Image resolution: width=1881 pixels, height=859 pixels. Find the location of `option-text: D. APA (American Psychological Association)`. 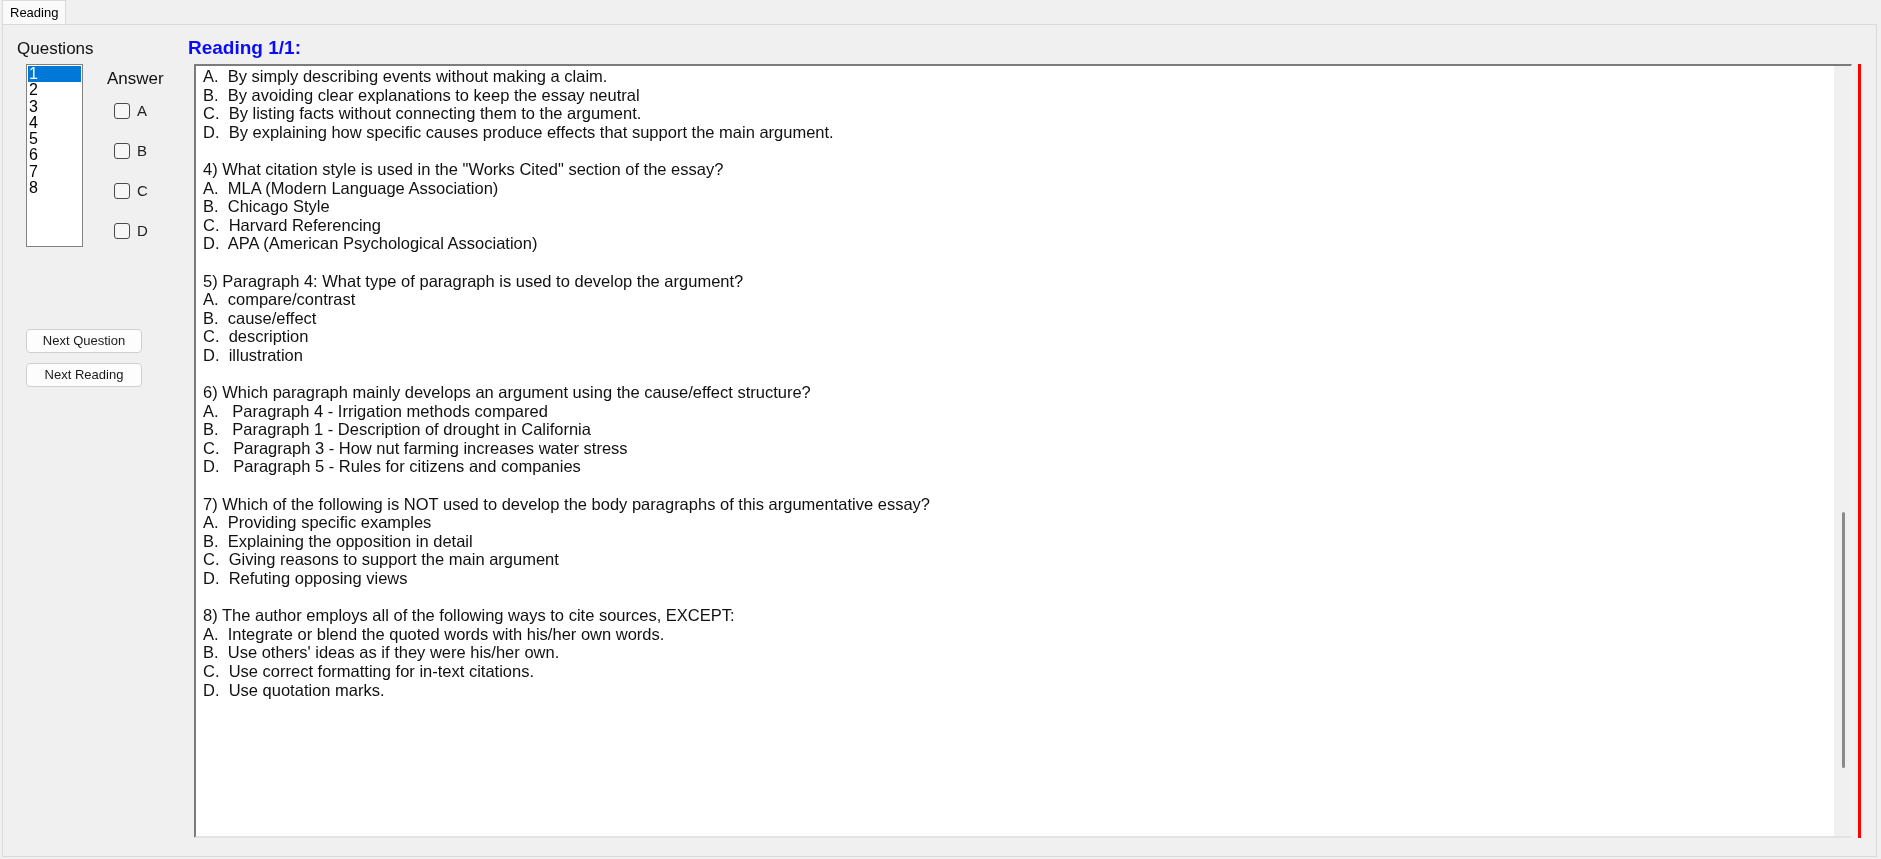

option-text: D. APA (American Psychological Association) is located at coordinates (370, 243).